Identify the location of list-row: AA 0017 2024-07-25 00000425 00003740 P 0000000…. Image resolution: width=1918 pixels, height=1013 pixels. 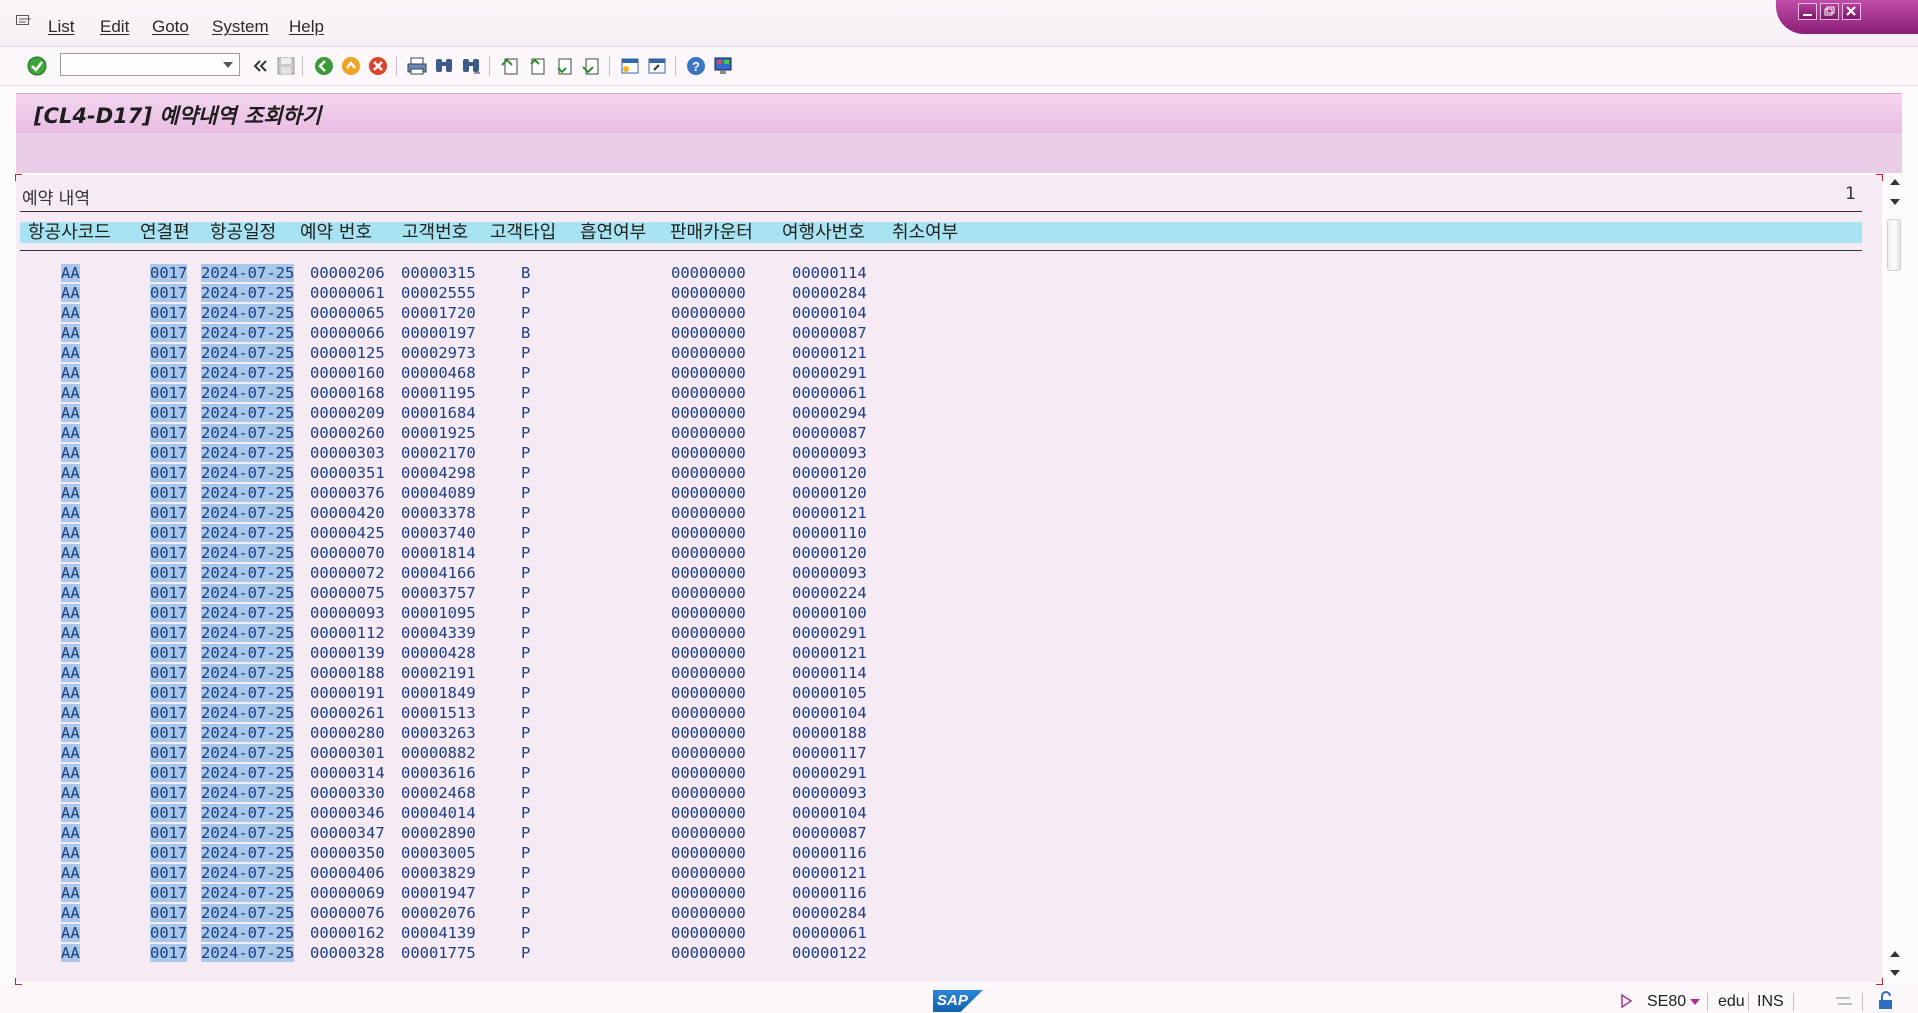
(946, 533).